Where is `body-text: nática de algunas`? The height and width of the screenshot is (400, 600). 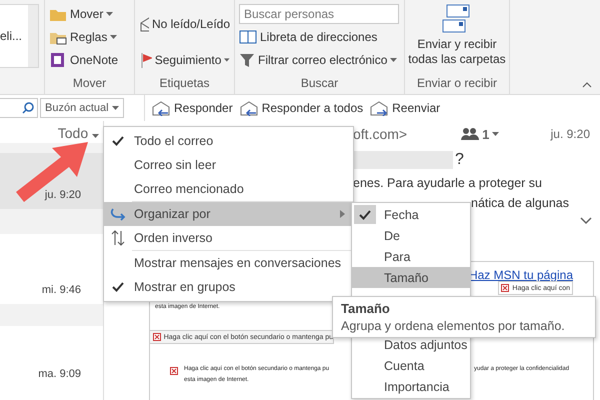 body-text: nática de algunas is located at coordinates (520, 203).